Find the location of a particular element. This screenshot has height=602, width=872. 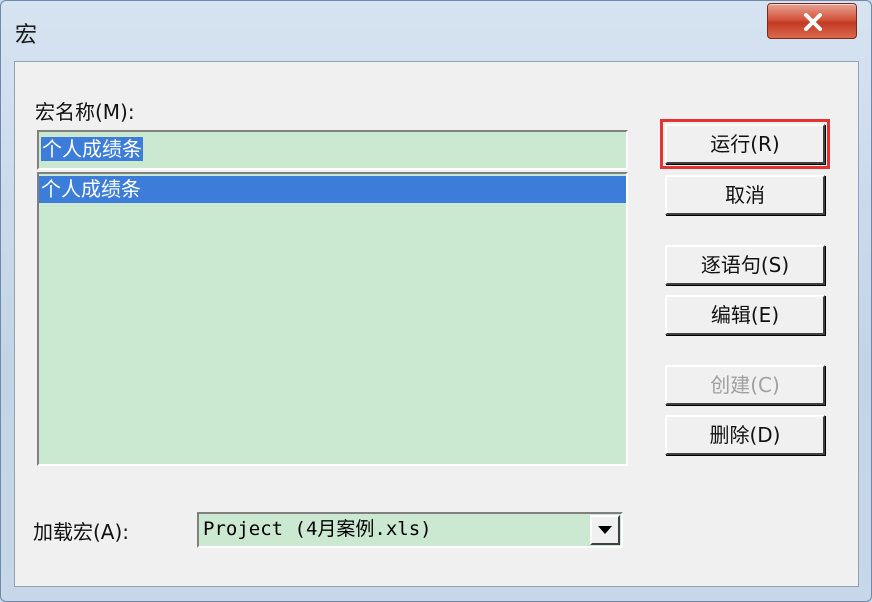

load-macro-label: 加载宏(A): is located at coordinates (81, 532).